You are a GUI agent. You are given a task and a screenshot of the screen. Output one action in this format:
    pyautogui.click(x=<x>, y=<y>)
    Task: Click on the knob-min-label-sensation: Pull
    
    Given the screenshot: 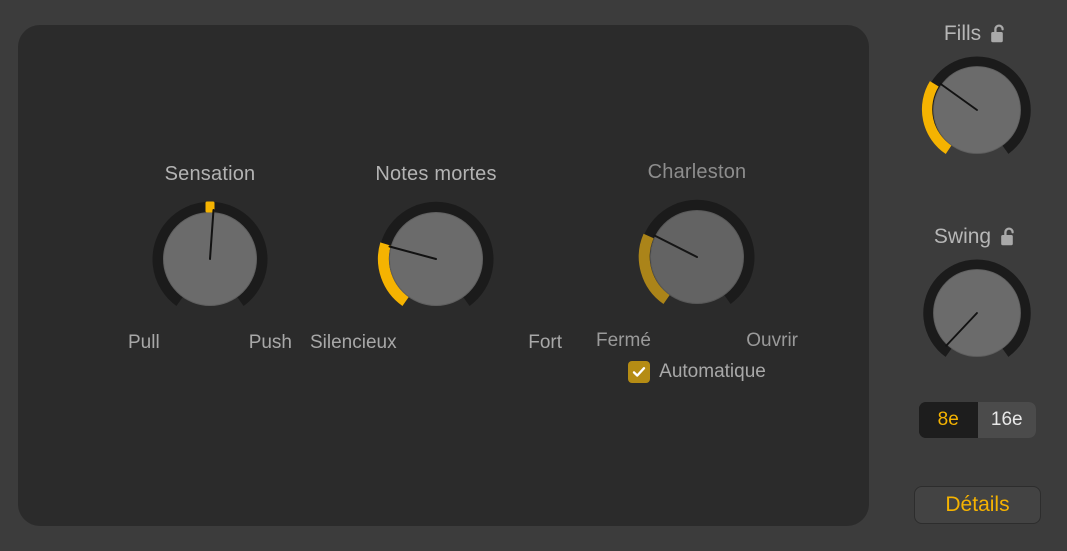 What is the action you would take?
    pyautogui.click(x=144, y=342)
    